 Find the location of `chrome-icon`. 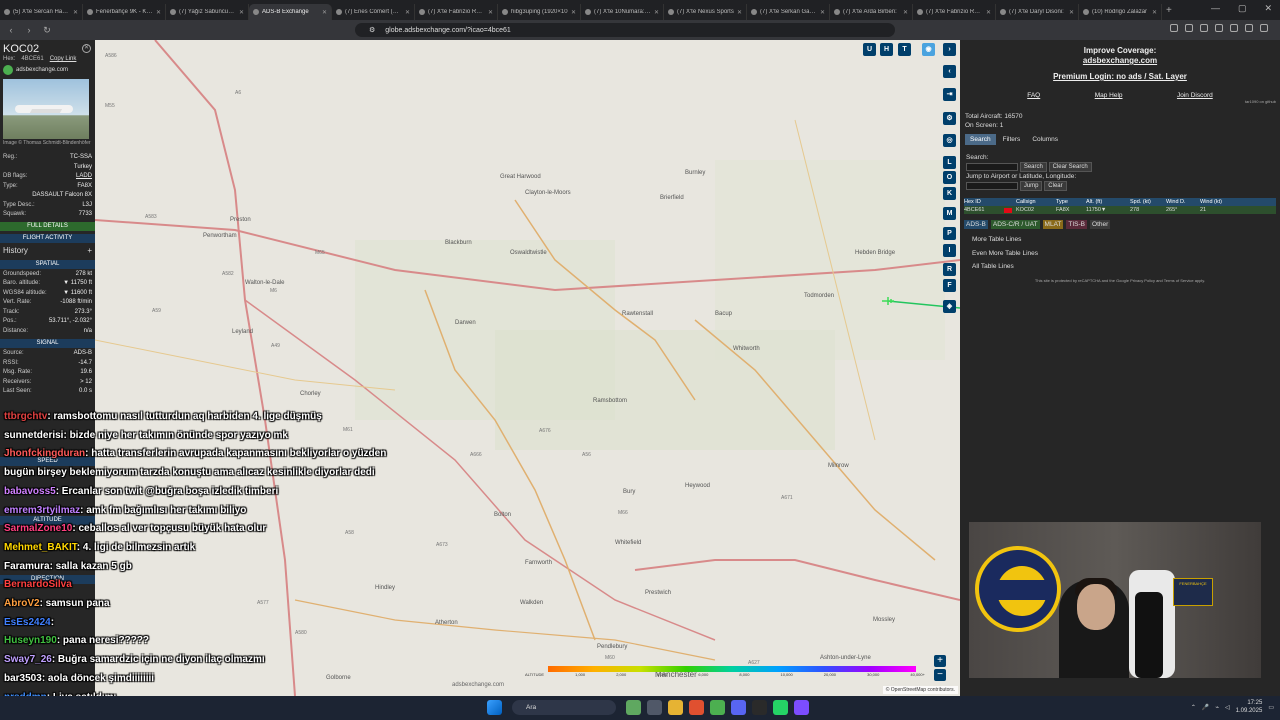

chrome-icon is located at coordinates (717, 707).